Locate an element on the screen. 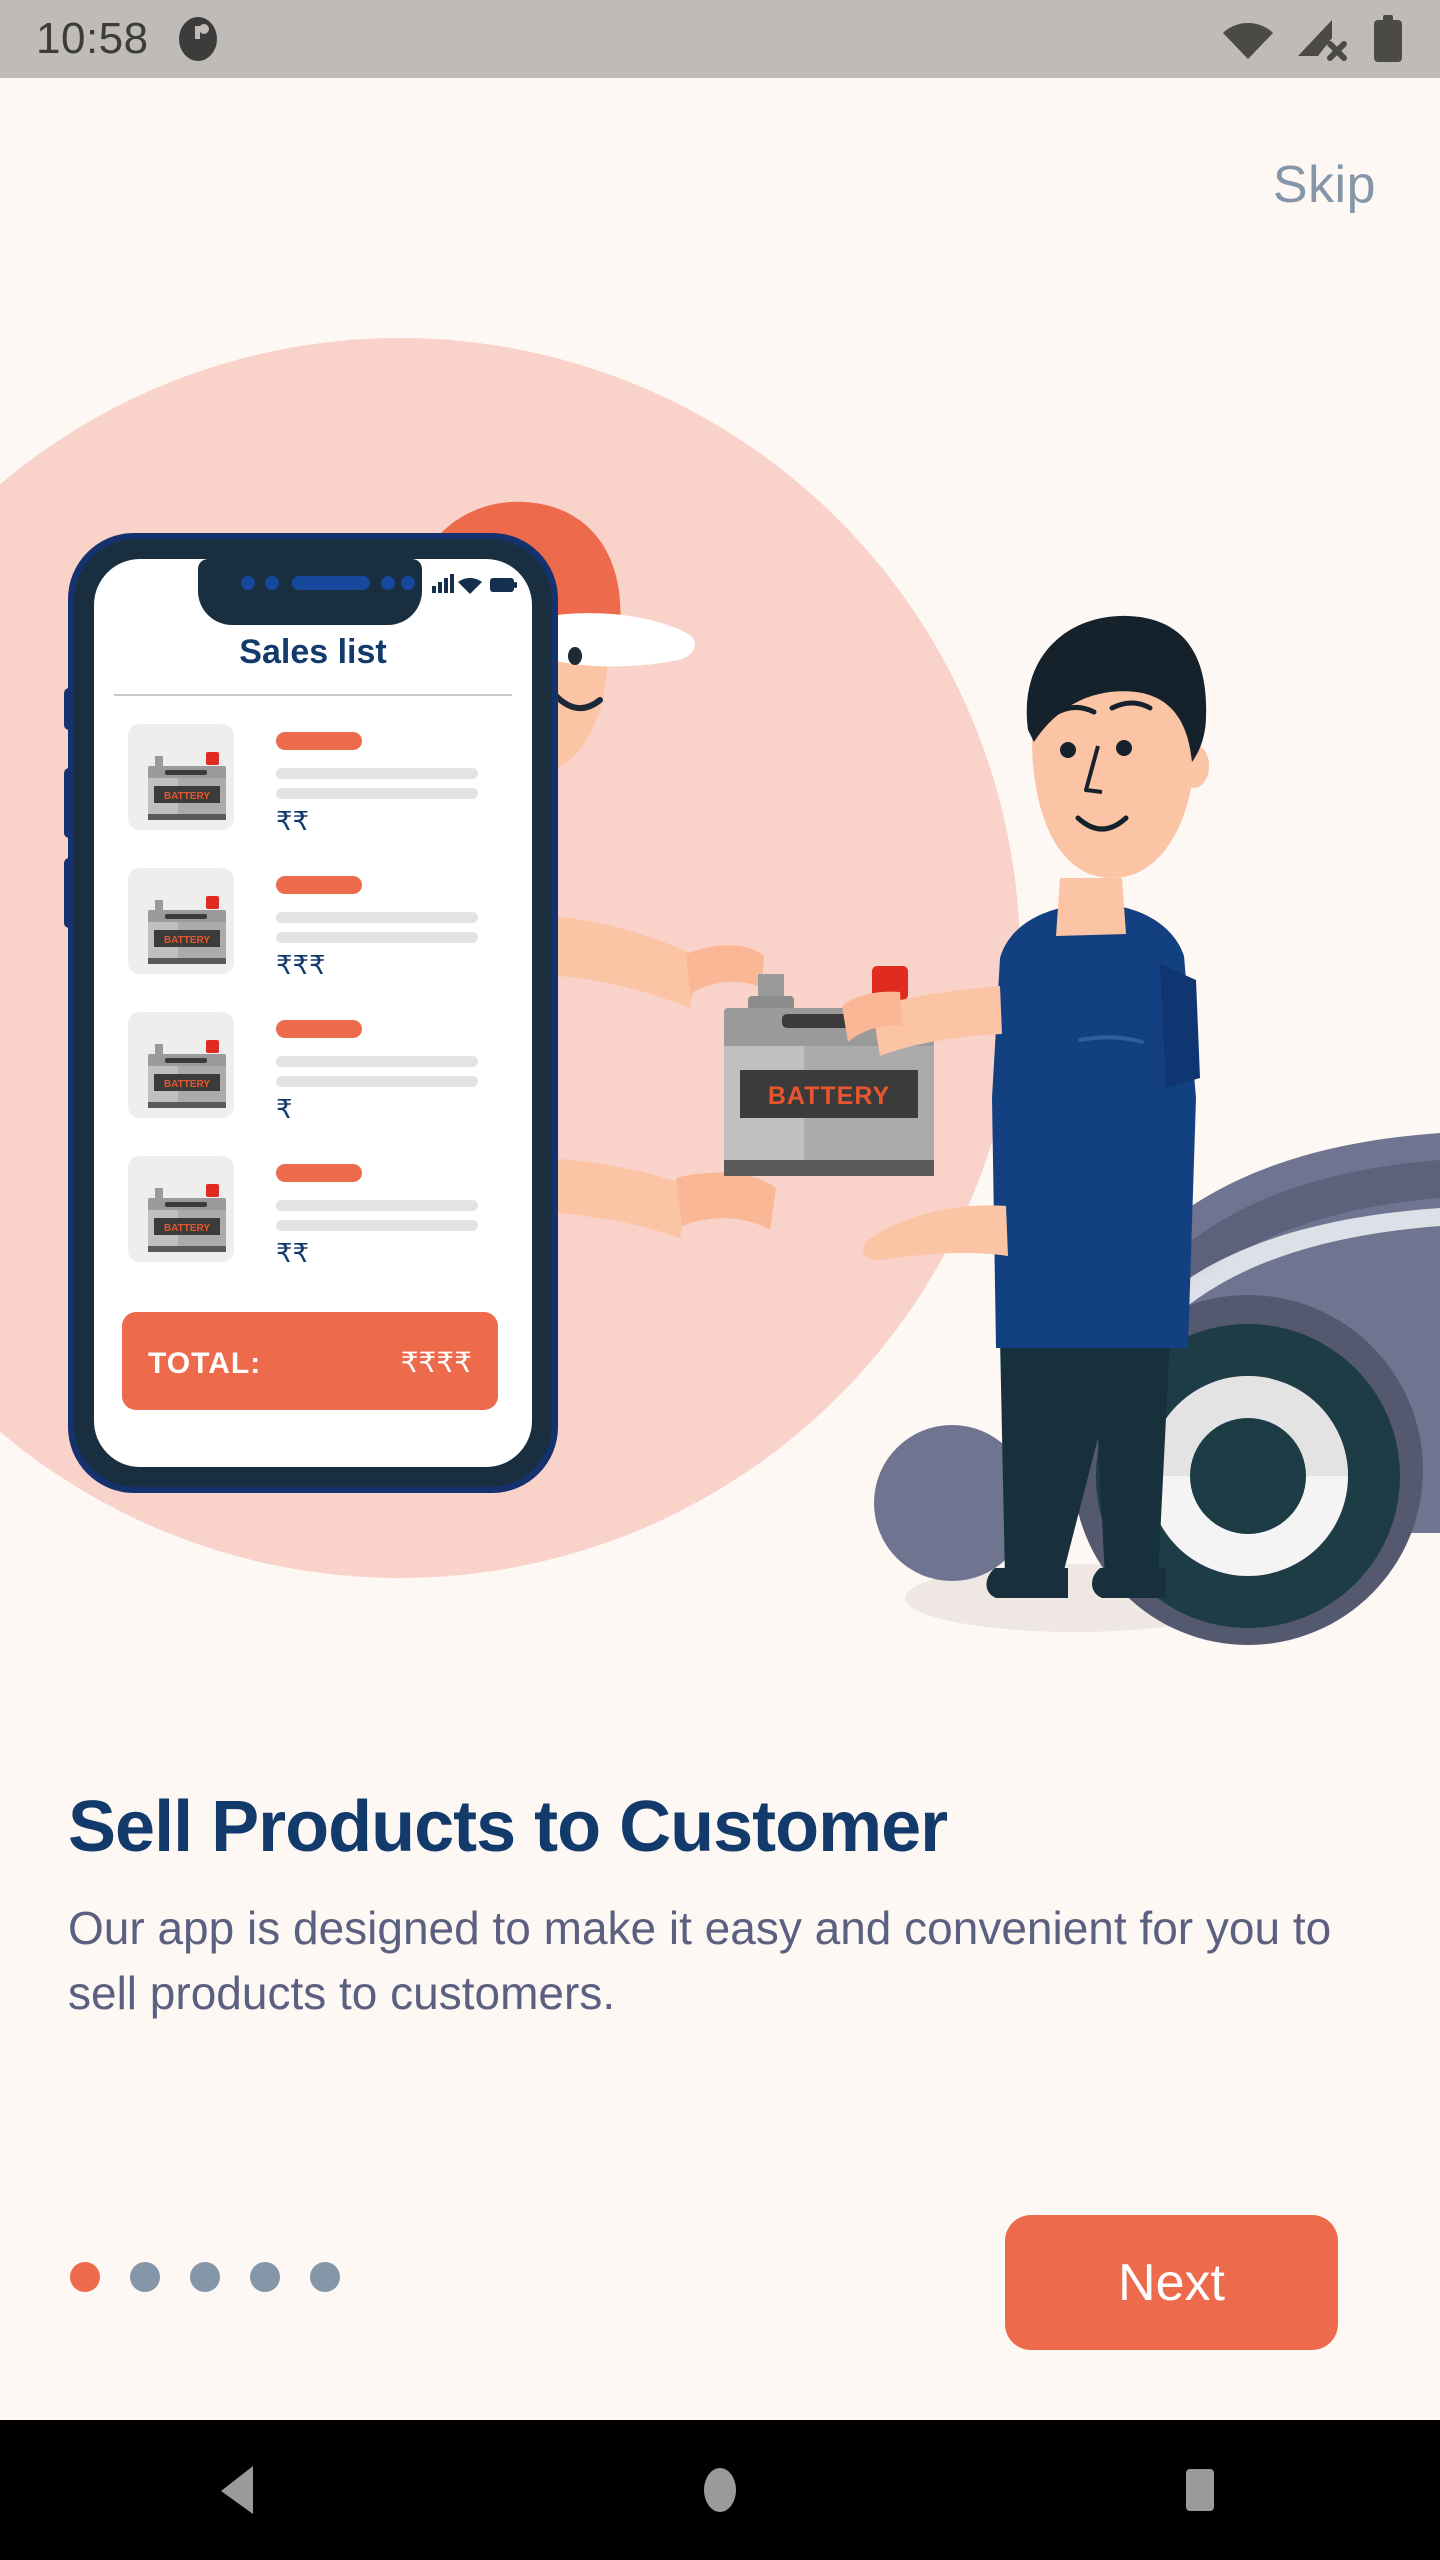 Image resolution: width=1440 pixels, height=2560 pixels. circle-icon is located at coordinates (720, 2490).